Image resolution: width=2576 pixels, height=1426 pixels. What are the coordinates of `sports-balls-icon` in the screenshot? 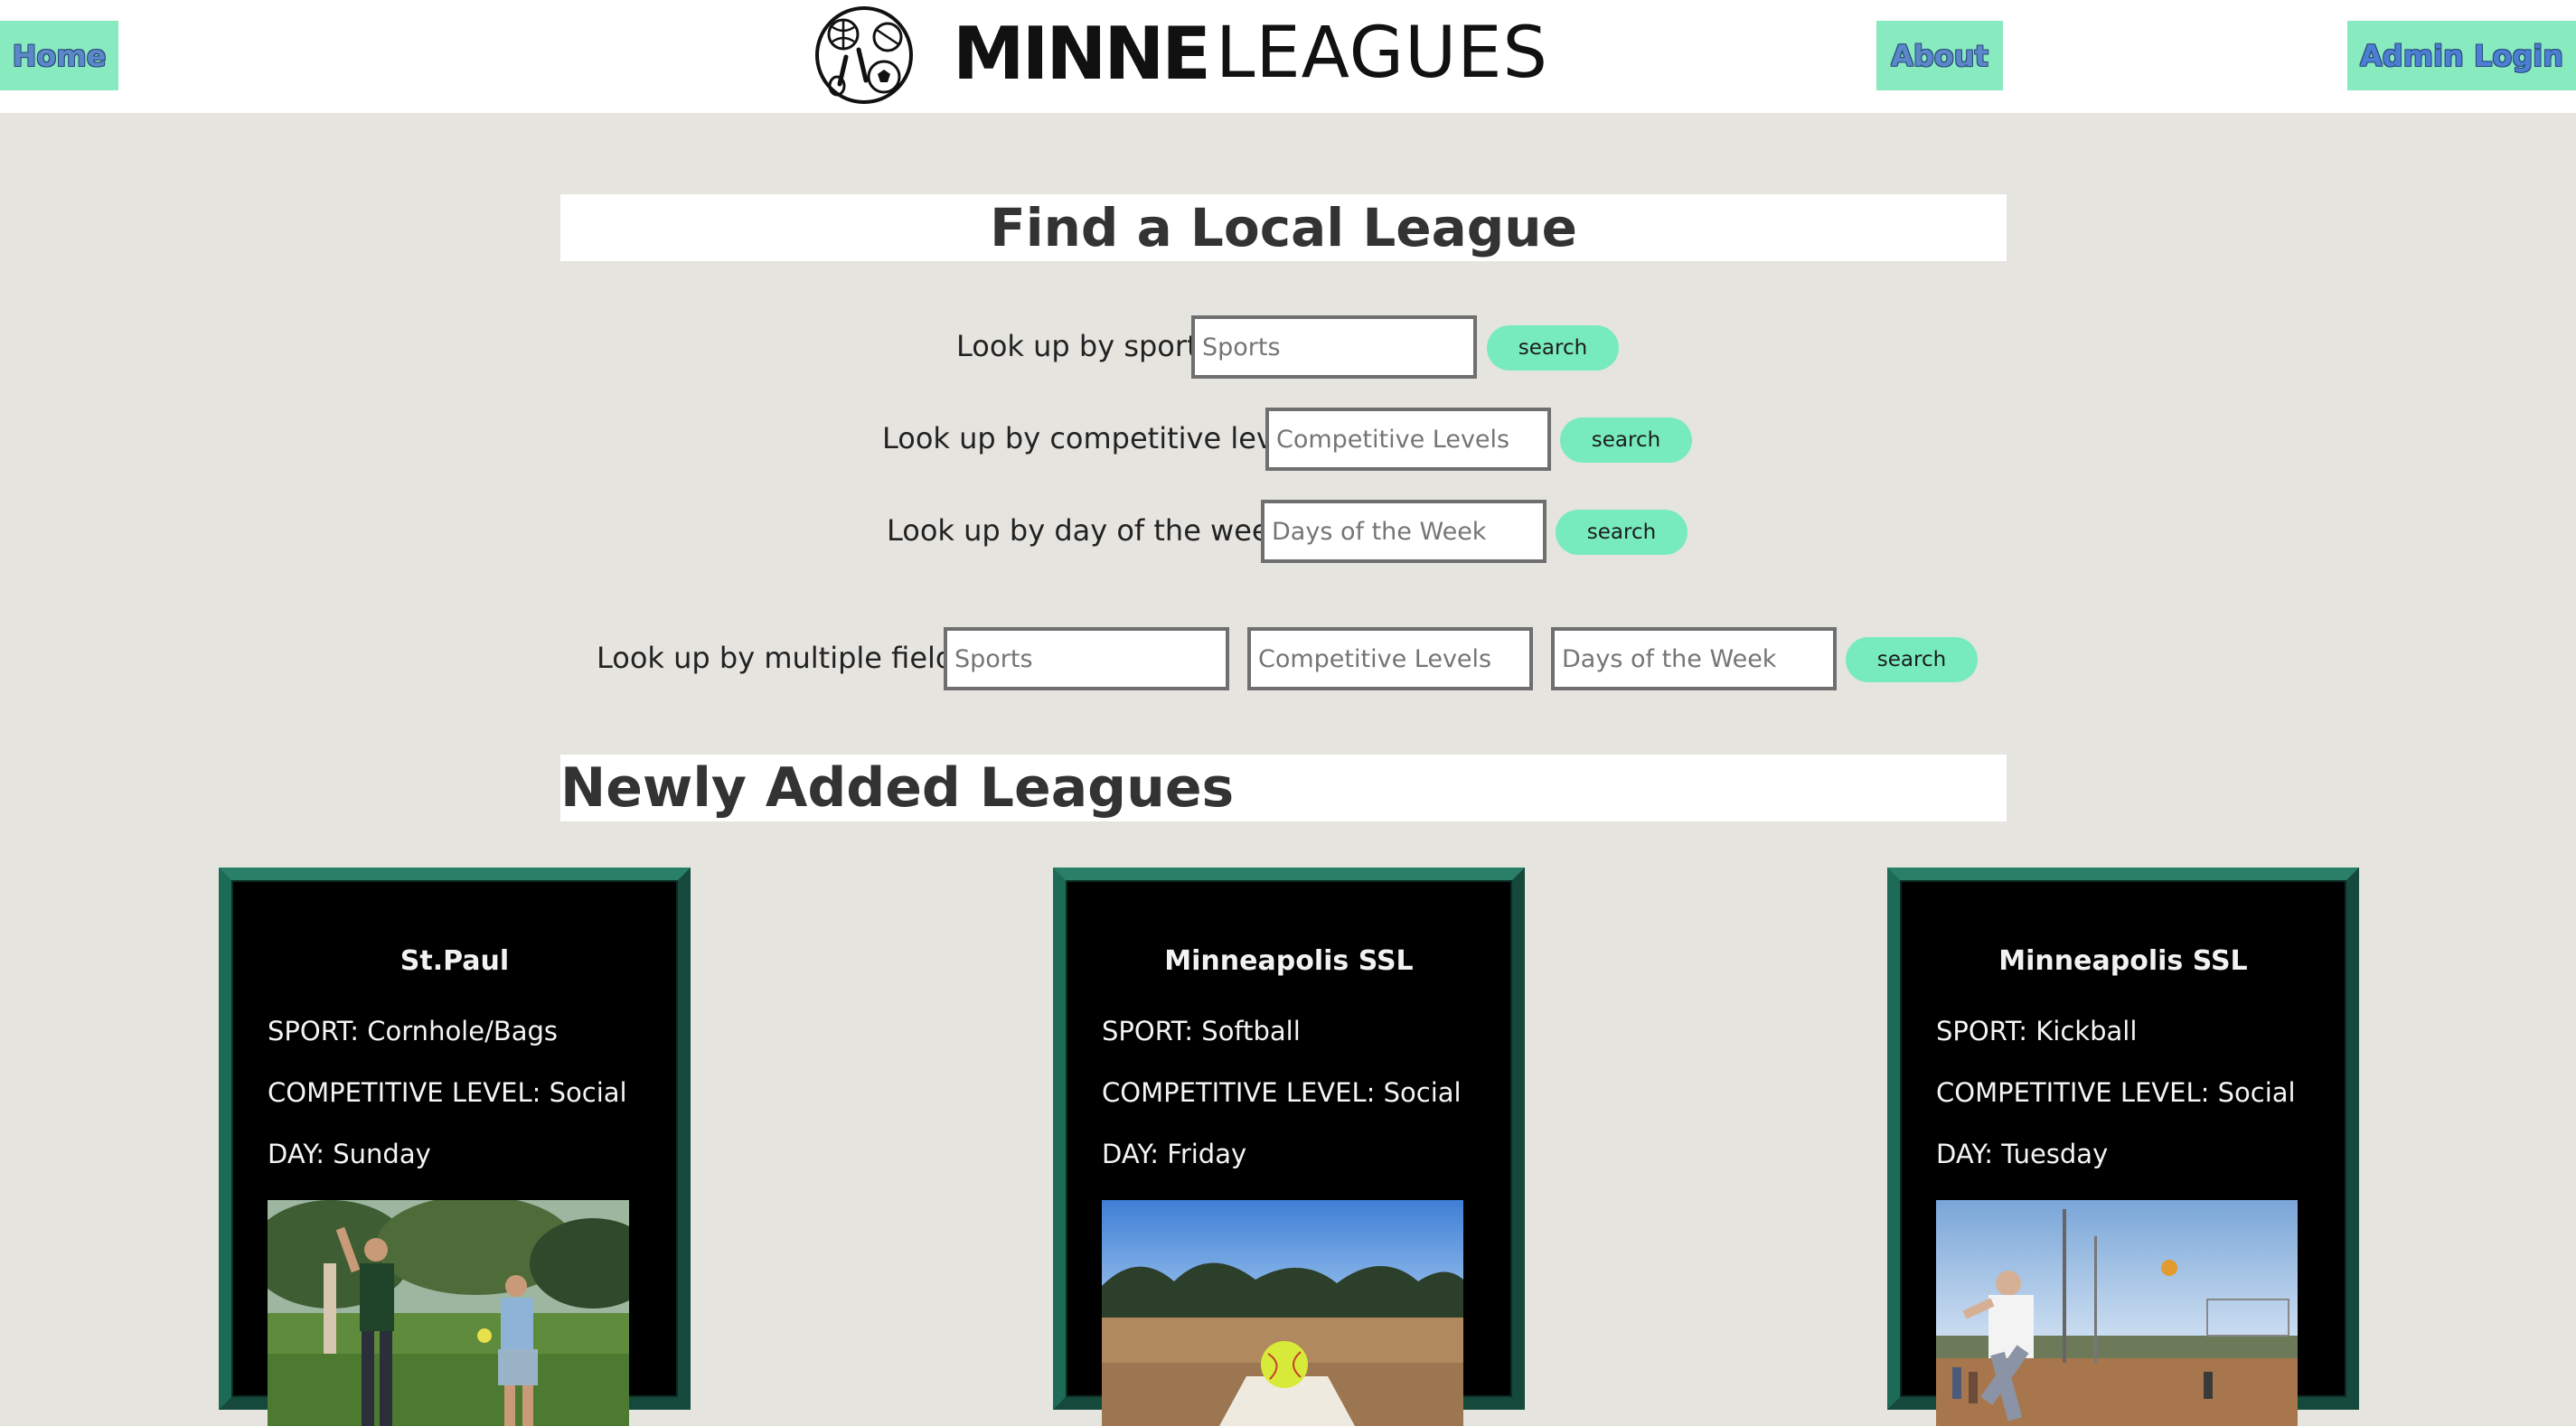 It's located at (864, 55).